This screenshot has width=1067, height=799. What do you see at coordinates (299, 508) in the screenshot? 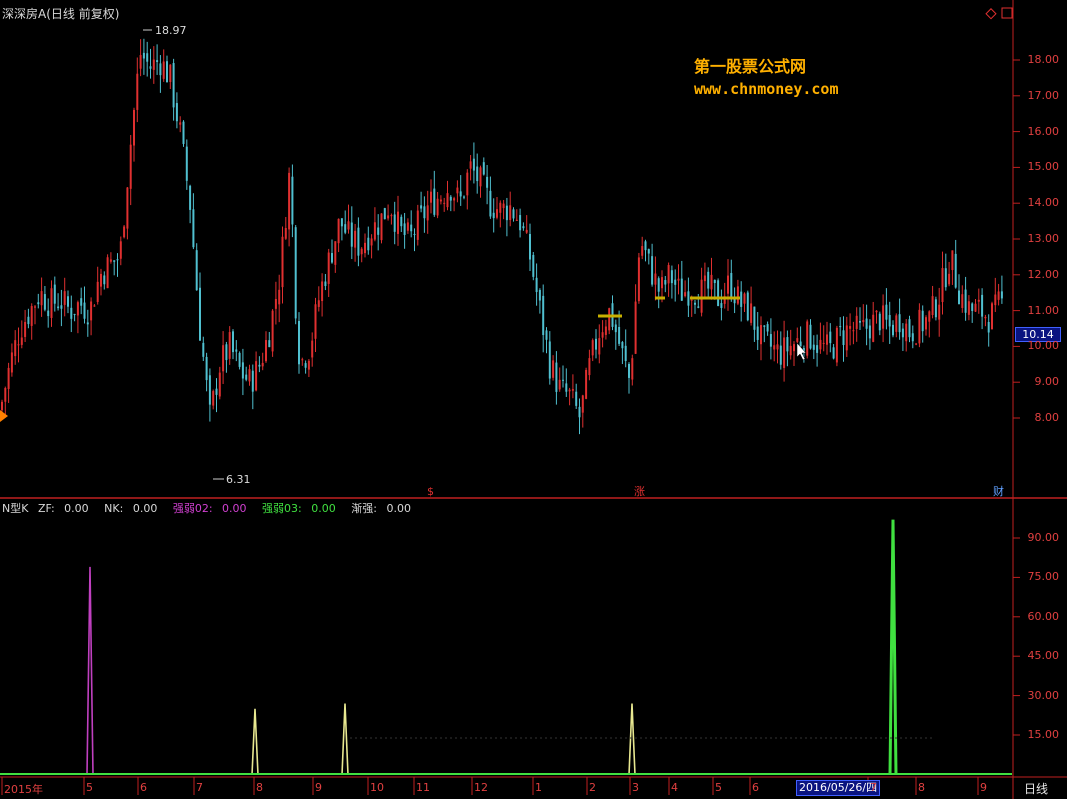
I see `indicator-qr03: 强弱03: 0.00` at bounding box center [299, 508].